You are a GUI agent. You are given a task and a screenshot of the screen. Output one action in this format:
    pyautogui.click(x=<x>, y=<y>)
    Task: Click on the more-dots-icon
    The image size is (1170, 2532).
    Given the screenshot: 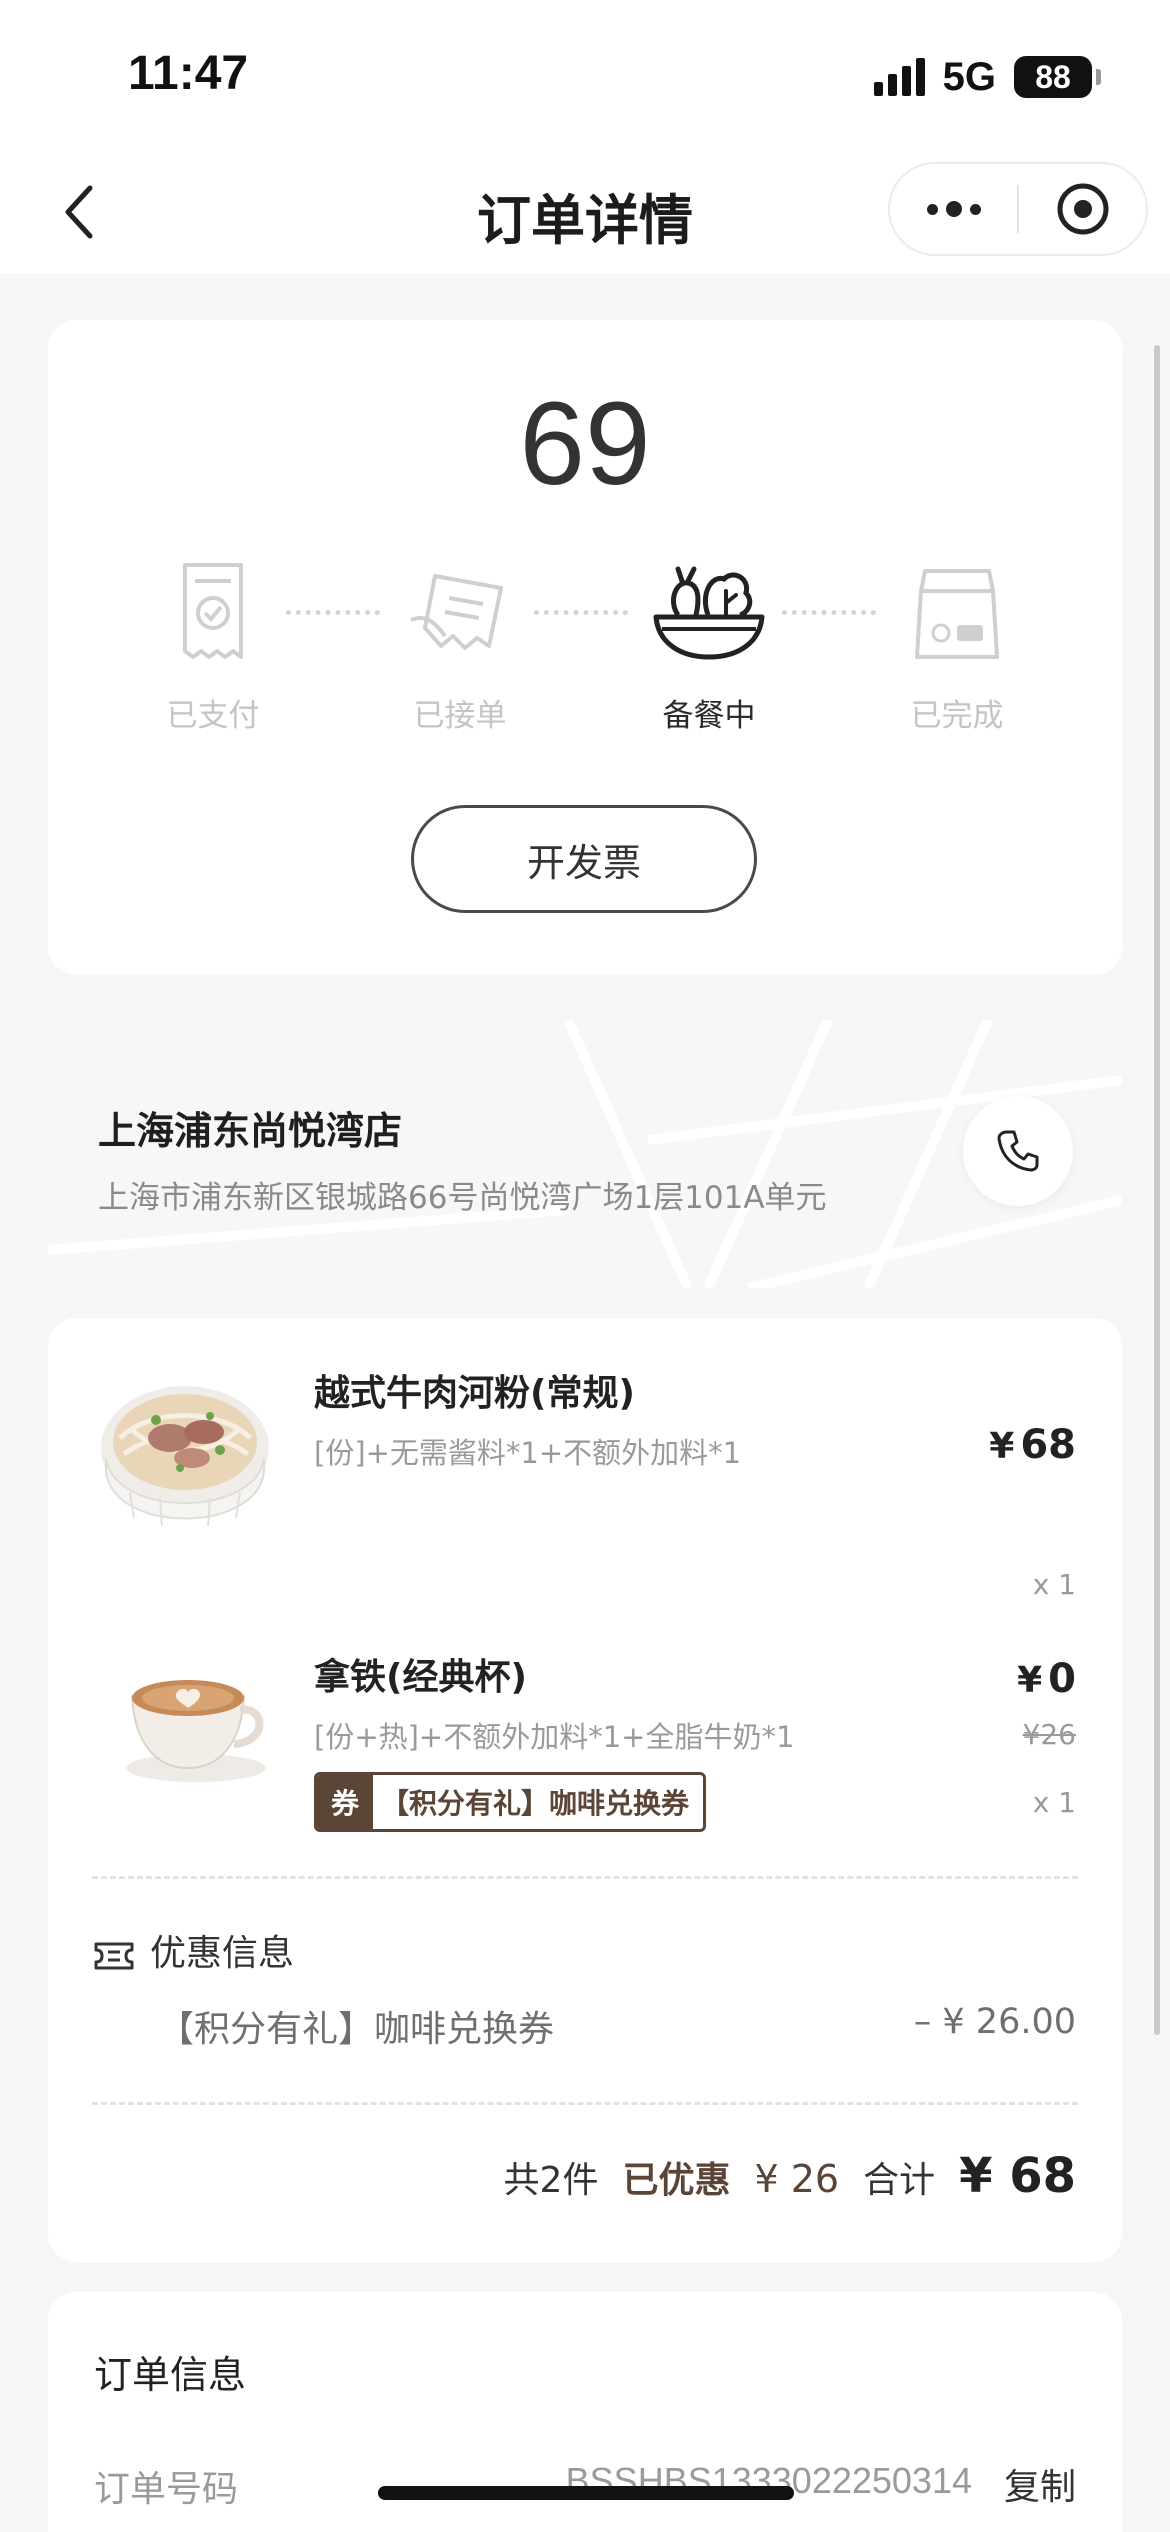 What is the action you would take?
    pyautogui.click(x=953, y=209)
    